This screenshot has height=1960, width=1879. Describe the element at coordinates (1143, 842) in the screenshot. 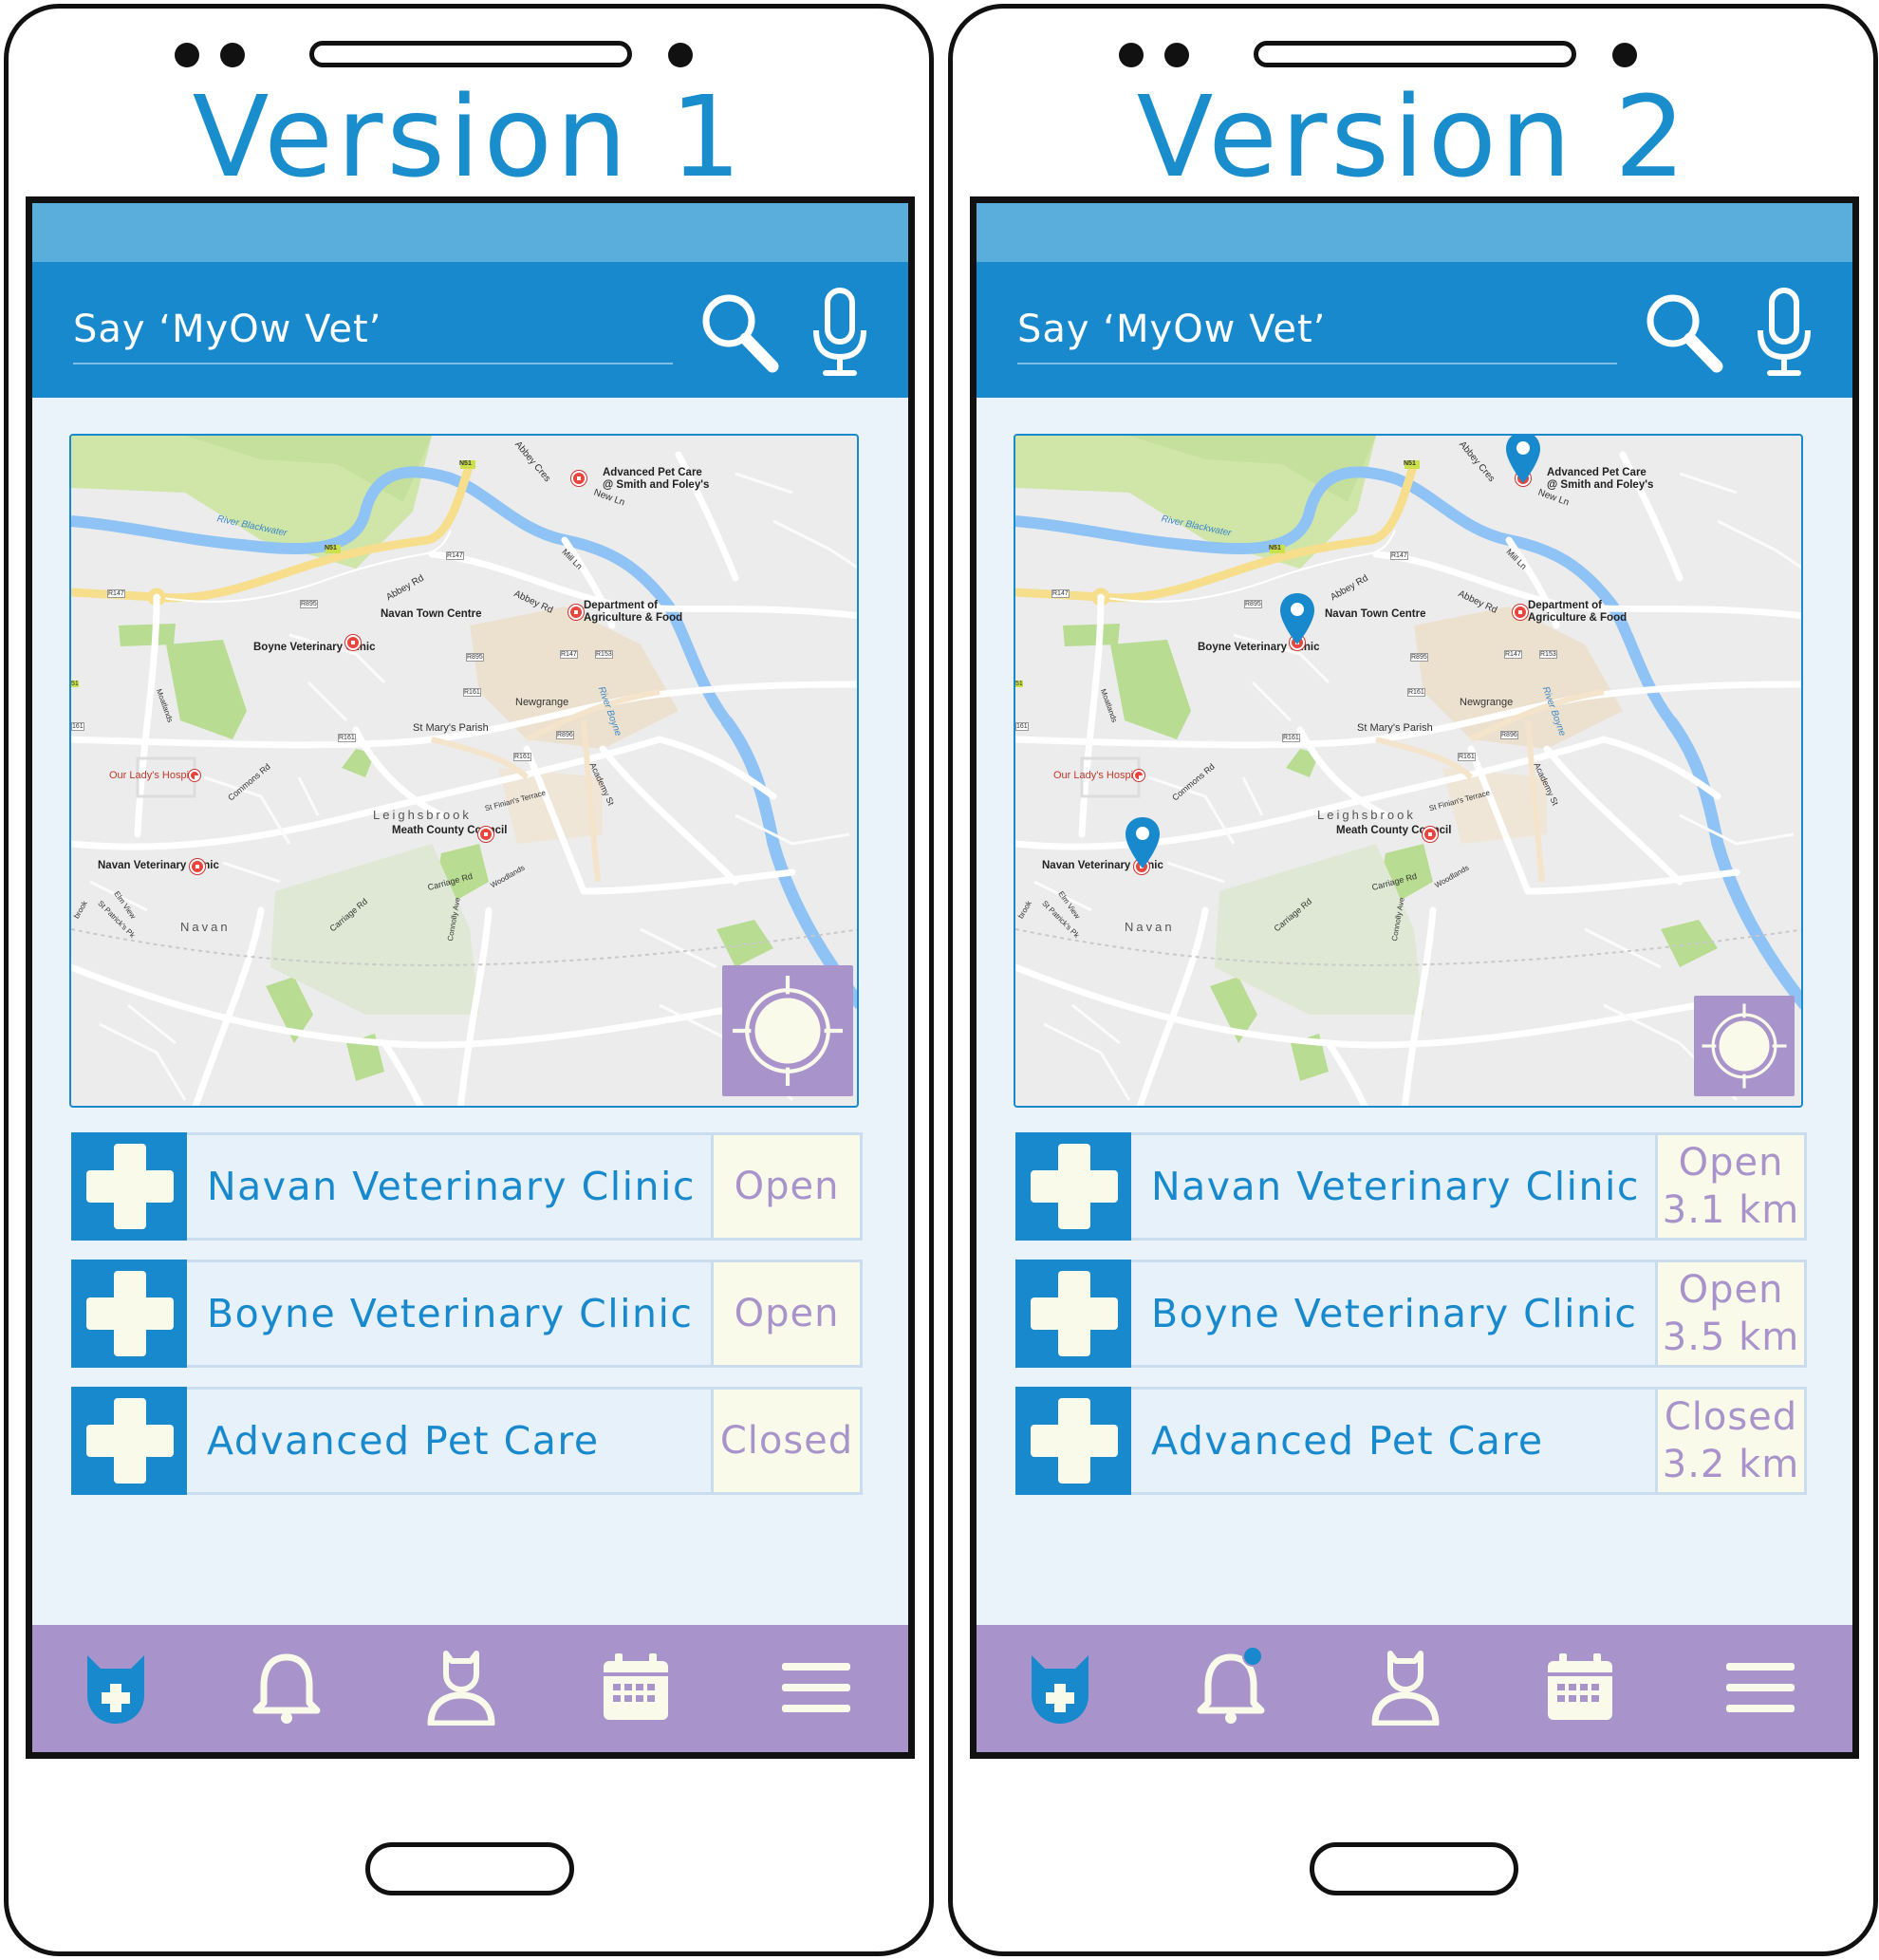

I see `blue-location-pin-icon-navan-veterinary-clinic` at that location.